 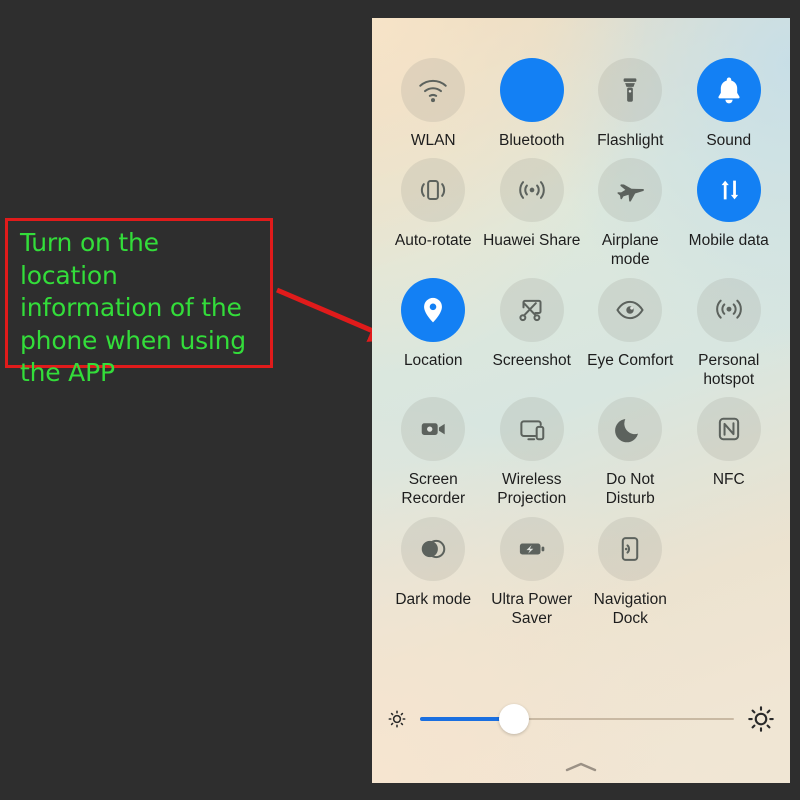 What do you see at coordinates (433, 90) in the screenshot?
I see `wifi-icon` at bounding box center [433, 90].